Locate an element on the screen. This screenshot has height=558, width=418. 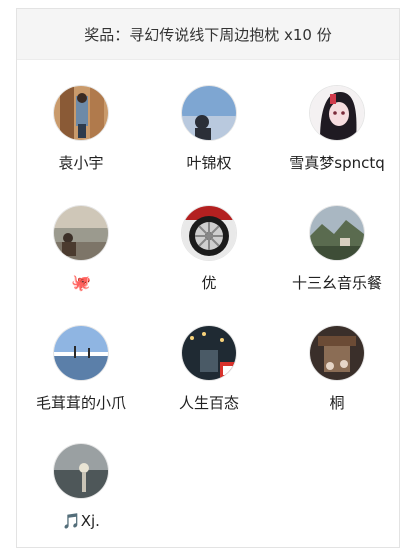
boy-in-doorway-photo is located at coordinates (81, 113).